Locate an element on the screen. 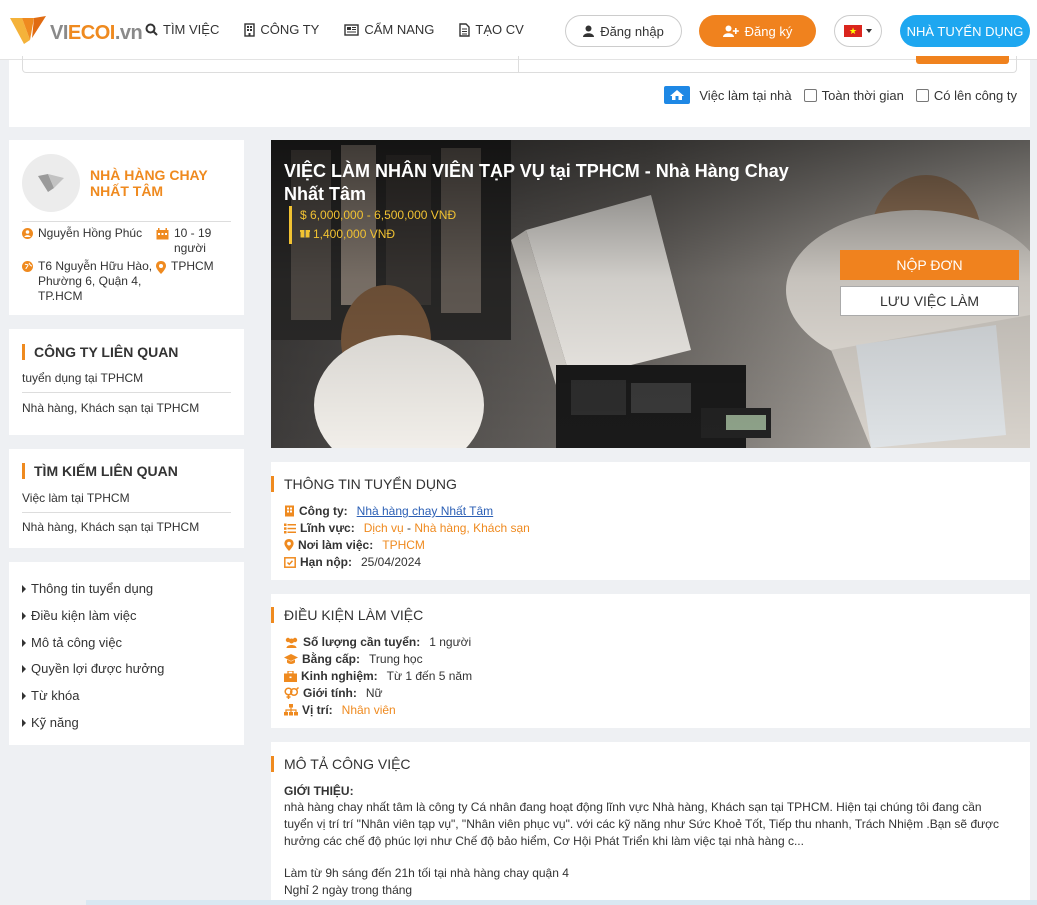 This screenshot has height=905, width=1037. toc-item-skills: Kỹ năng is located at coordinates (50, 722).